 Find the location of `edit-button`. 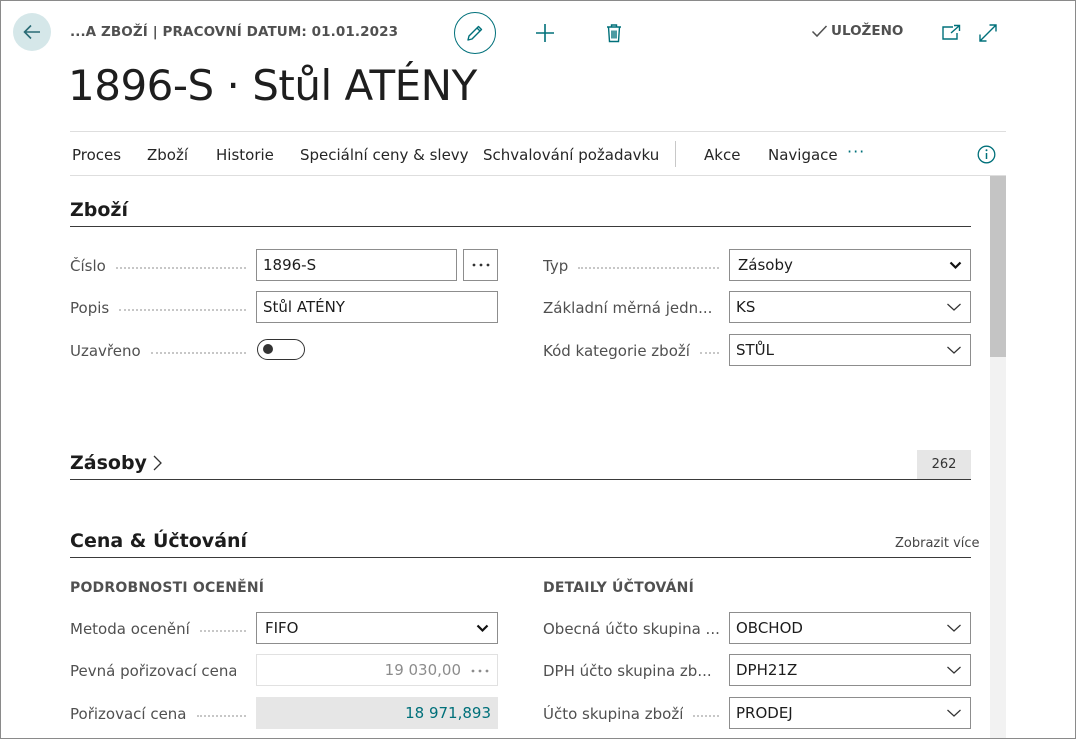

edit-button is located at coordinates (475, 33).